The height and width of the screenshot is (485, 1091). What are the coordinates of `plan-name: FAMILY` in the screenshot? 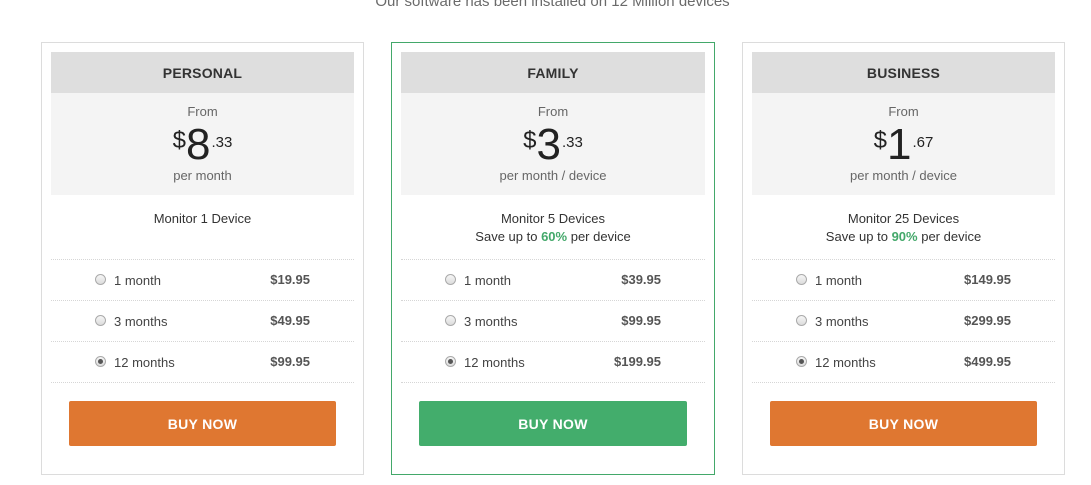 It's located at (553, 72).